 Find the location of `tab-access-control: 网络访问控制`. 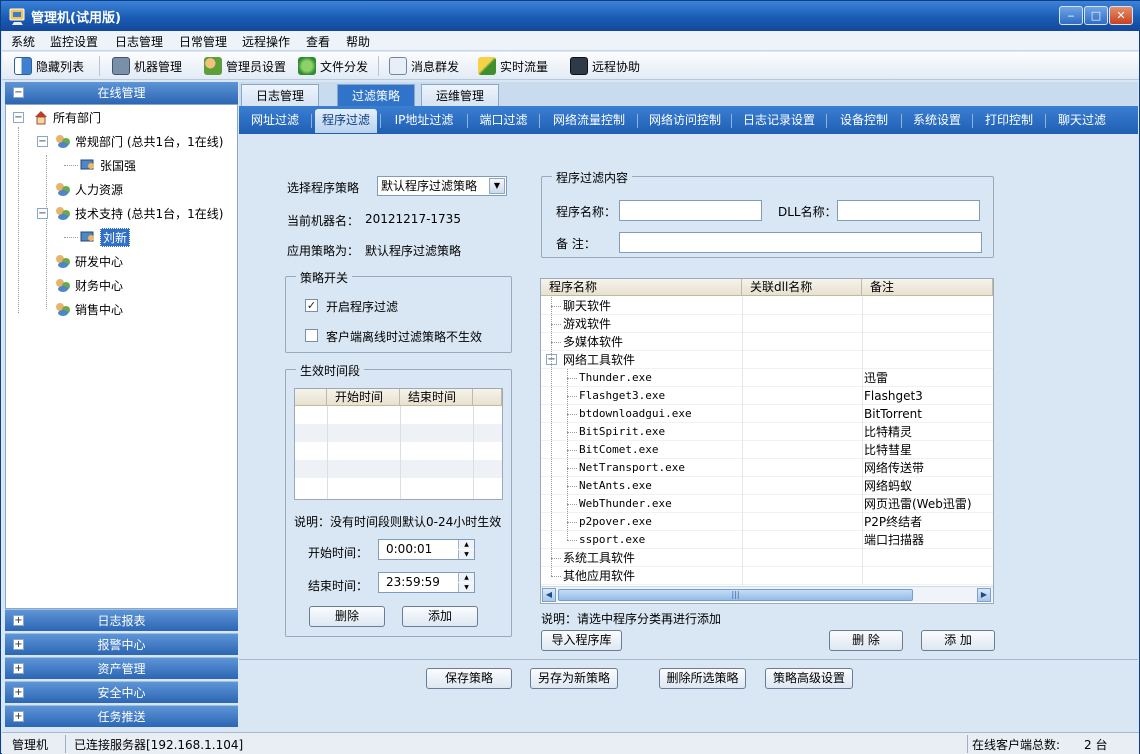

tab-access-control: 网络访问控制 is located at coordinates (685, 121).